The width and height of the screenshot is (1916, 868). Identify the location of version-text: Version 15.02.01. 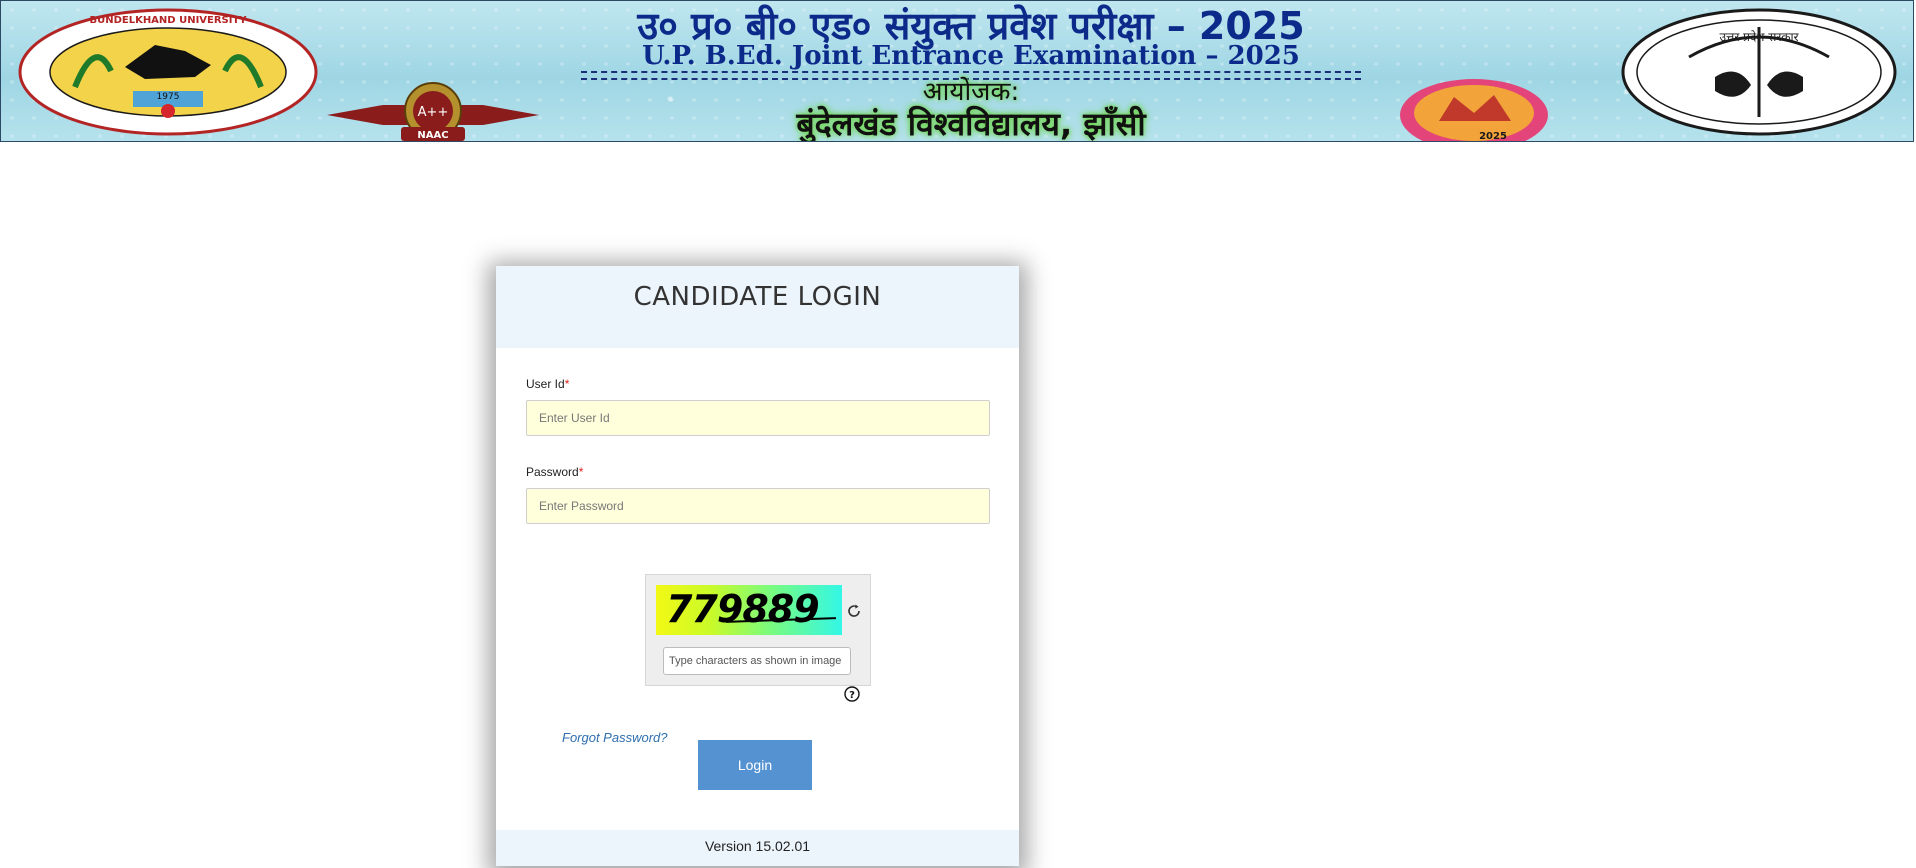
(757, 846).